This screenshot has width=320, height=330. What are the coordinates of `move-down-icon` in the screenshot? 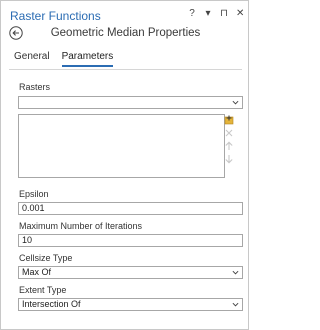 It's located at (229, 159).